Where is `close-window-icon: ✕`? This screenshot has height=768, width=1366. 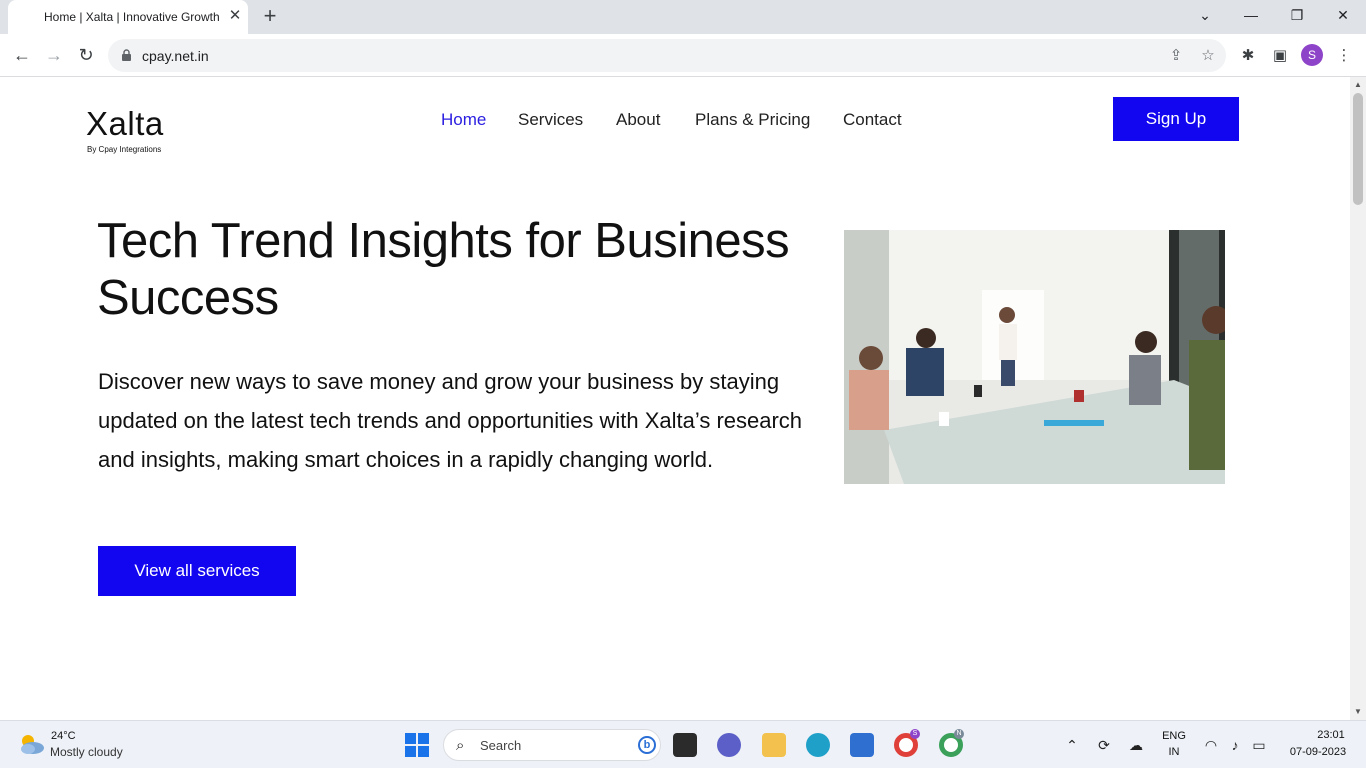
close-window-icon: ✕ is located at coordinates (1343, 15).